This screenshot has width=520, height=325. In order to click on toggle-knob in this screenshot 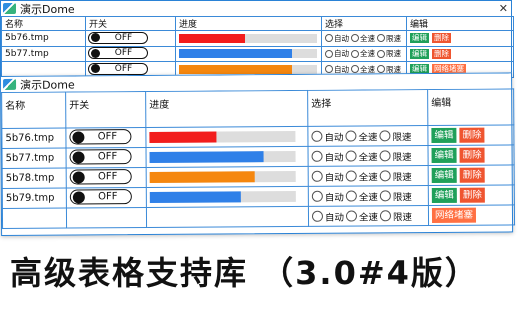, I will do `click(95, 37)`.